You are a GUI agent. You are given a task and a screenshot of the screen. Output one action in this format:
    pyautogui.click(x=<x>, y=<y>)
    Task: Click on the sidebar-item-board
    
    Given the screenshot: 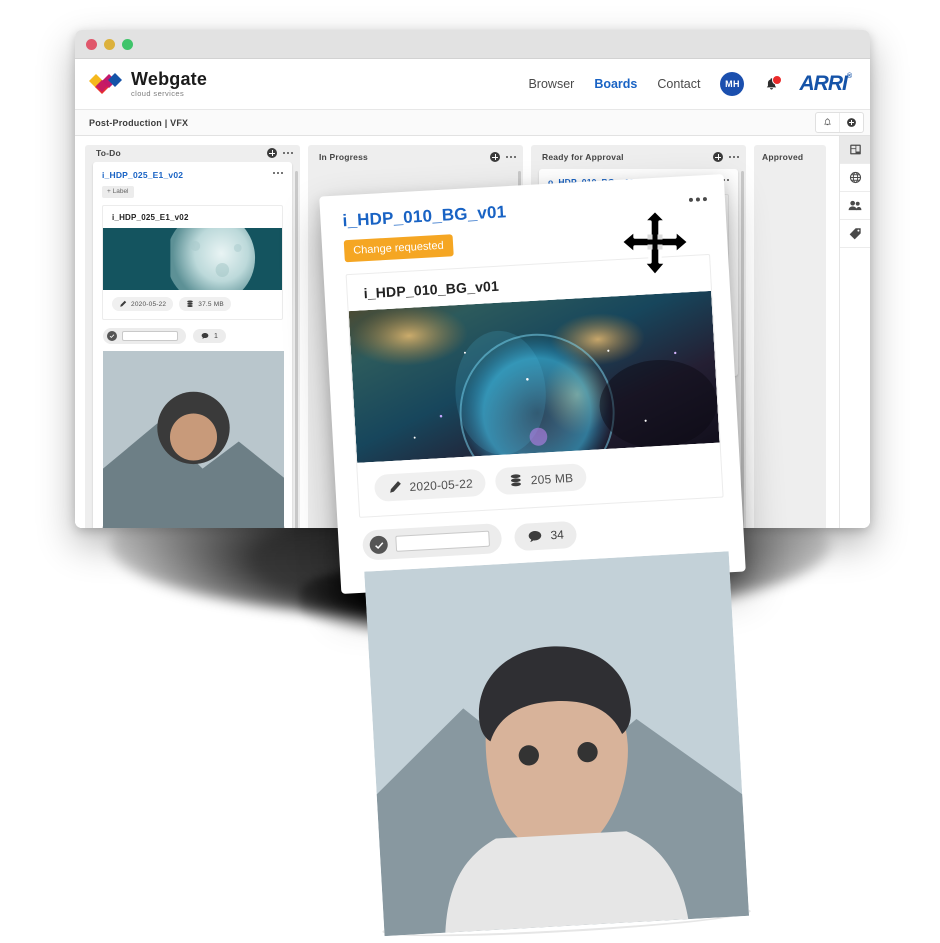 What is the action you would take?
    pyautogui.click(x=855, y=150)
    